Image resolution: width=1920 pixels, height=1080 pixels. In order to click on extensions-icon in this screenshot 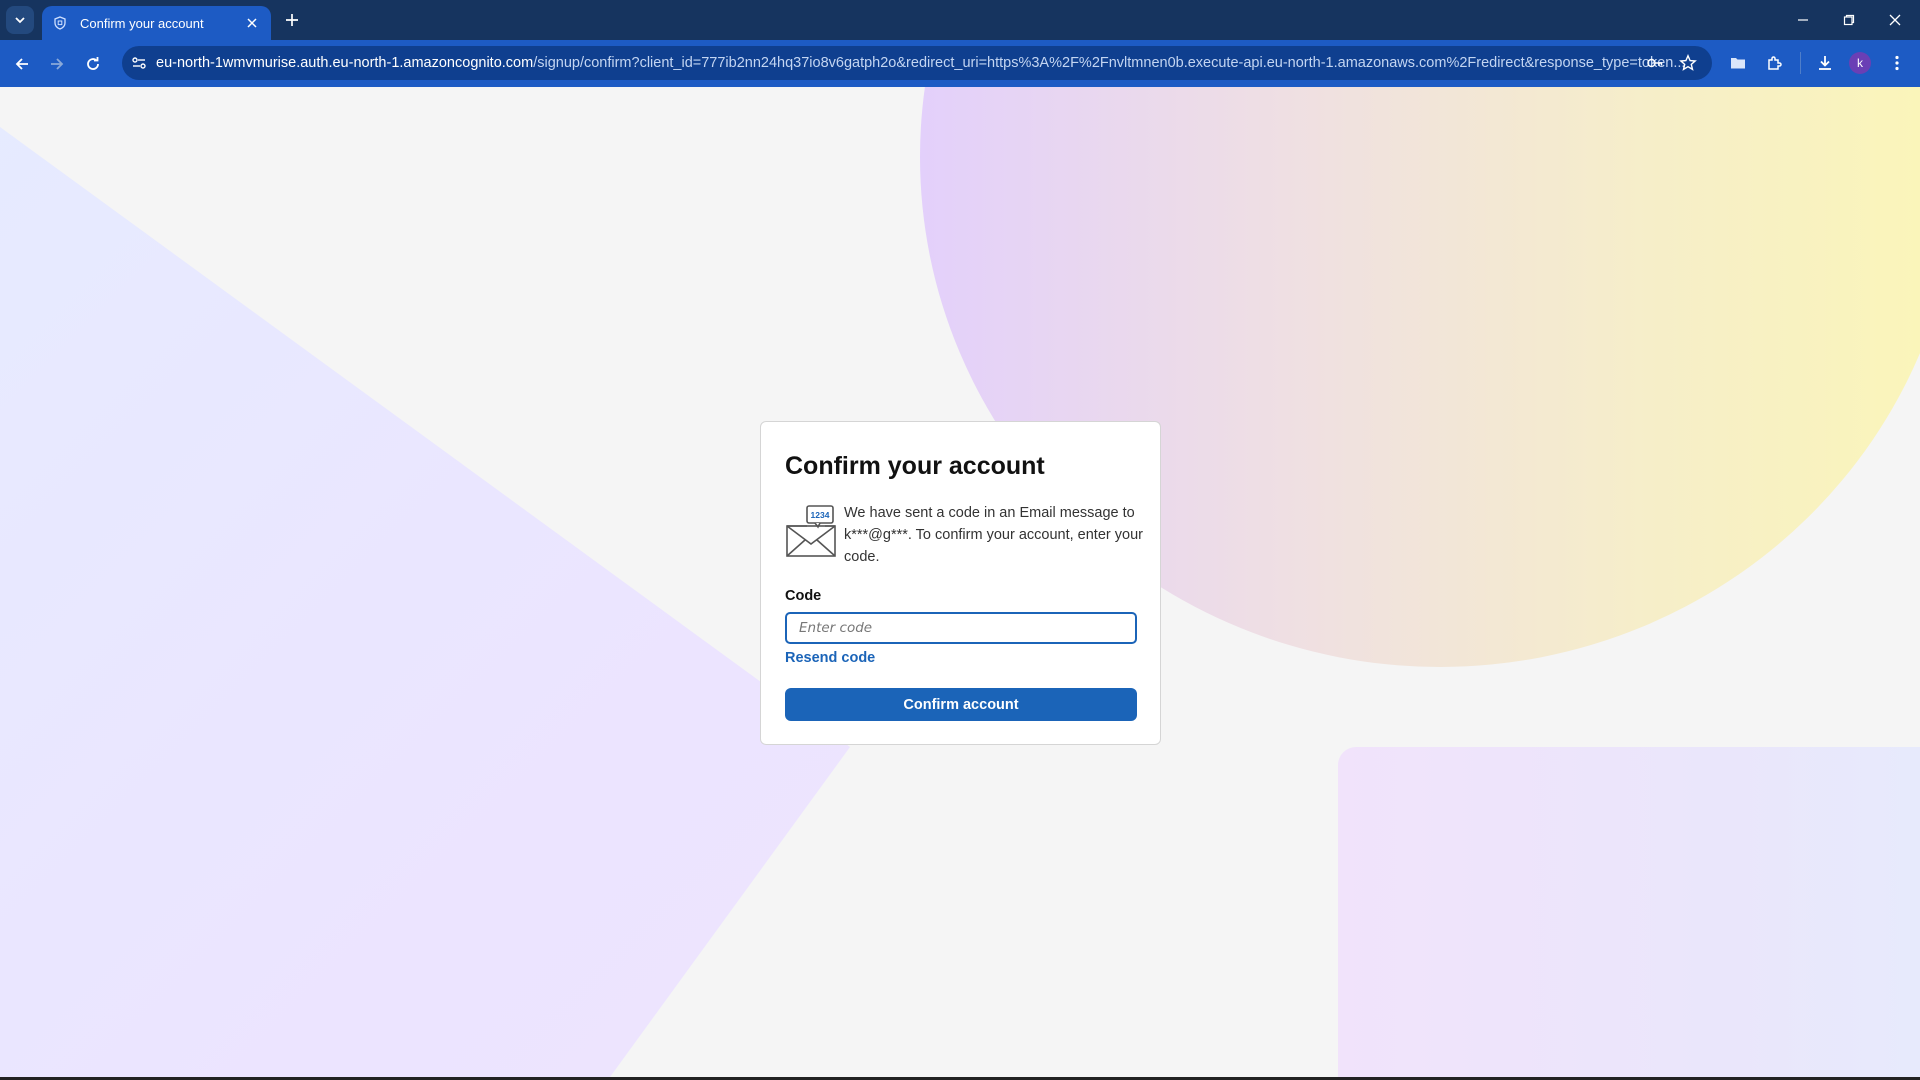, I will do `click(1775, 63)`.